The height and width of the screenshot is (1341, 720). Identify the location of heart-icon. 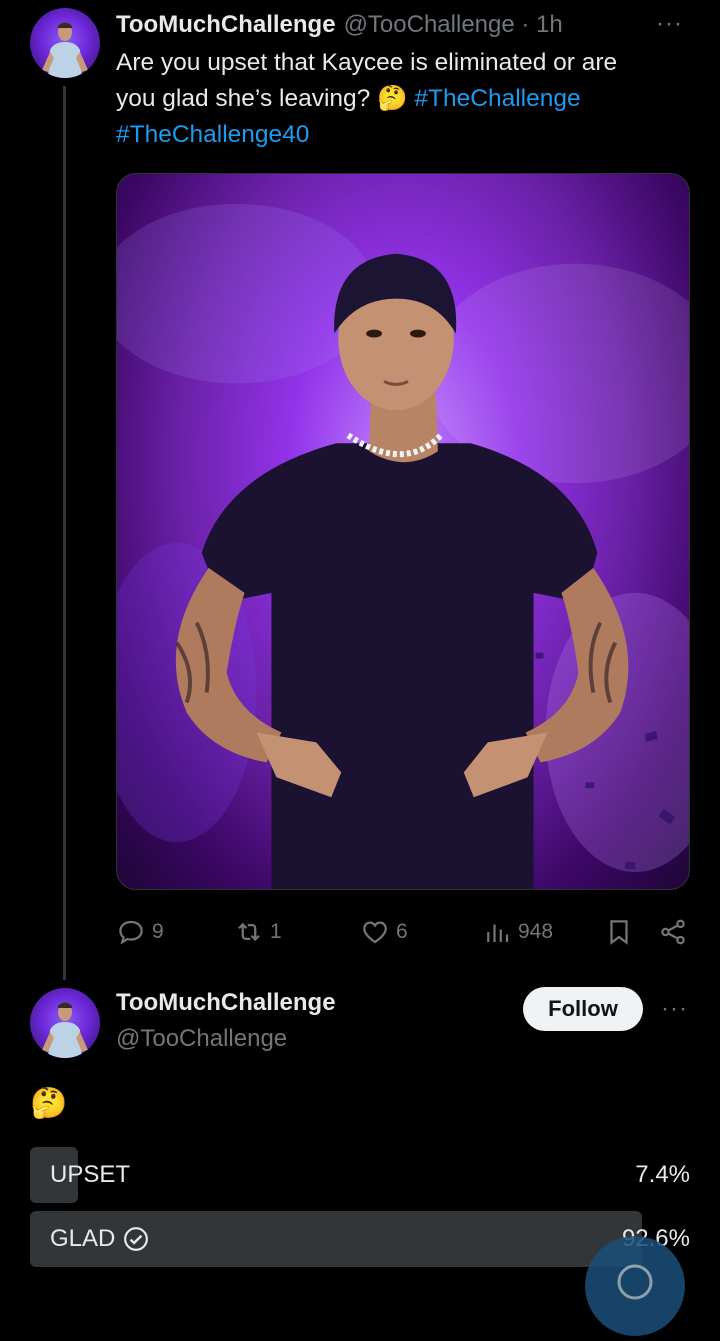
(375, 932).